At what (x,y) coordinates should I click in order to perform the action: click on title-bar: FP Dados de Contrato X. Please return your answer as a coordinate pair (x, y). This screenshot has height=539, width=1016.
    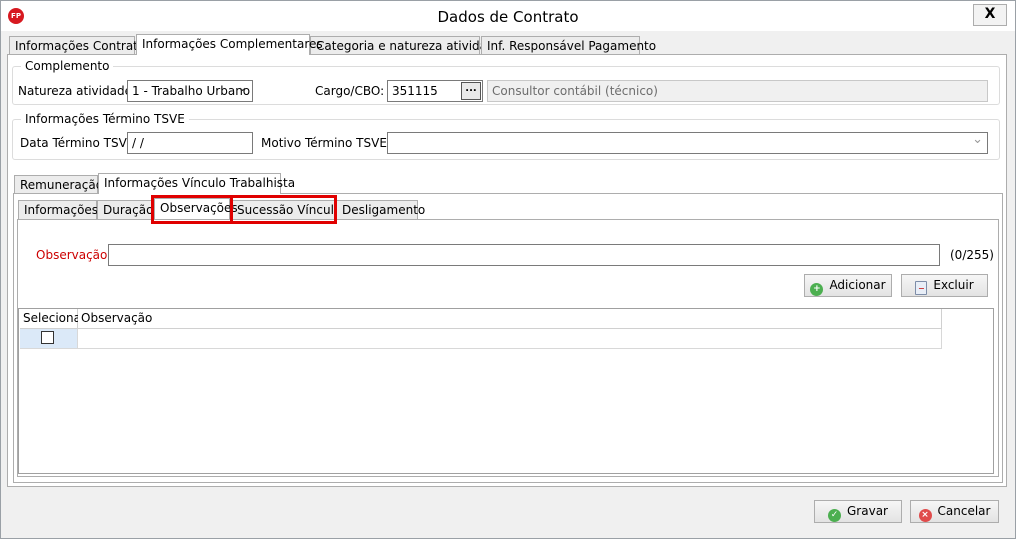
    Looking at the image, I should click on (508, 16).